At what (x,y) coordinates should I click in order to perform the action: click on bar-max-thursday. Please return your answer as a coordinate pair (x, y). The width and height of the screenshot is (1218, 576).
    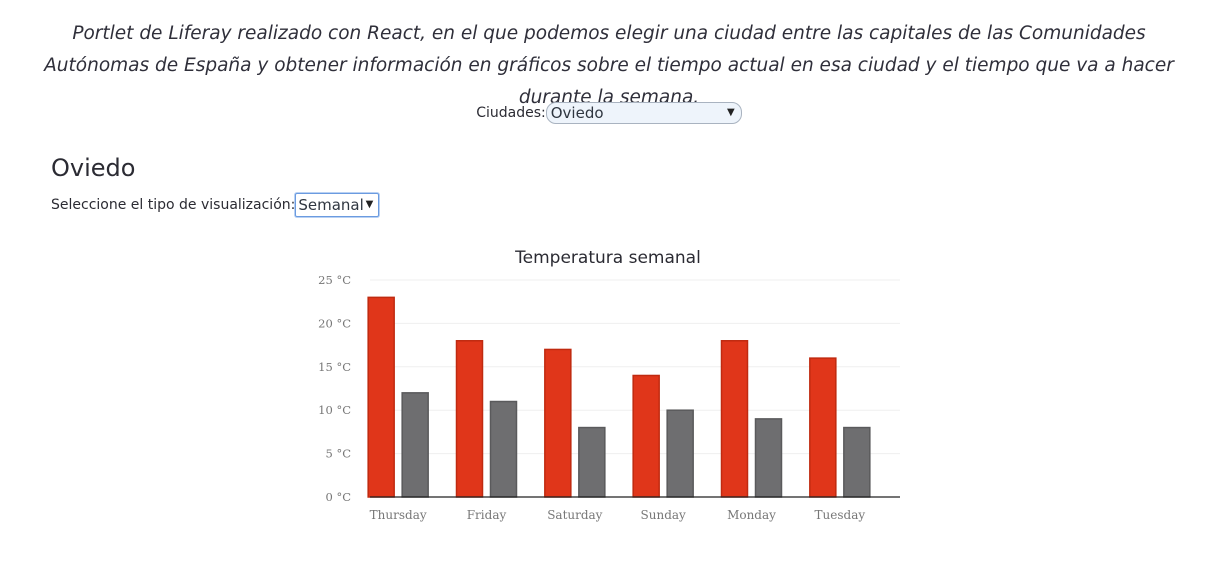
    Looking at the image, I should click on (381, 397).